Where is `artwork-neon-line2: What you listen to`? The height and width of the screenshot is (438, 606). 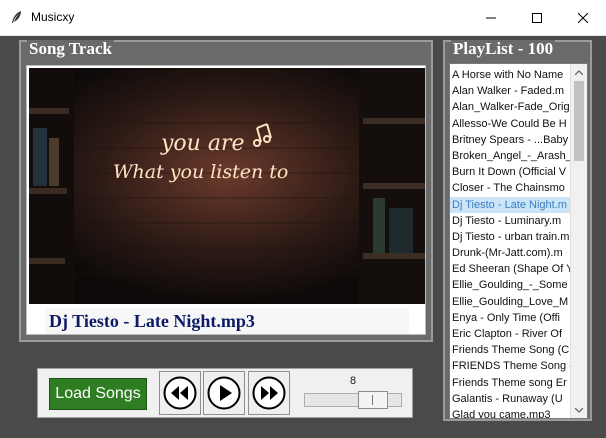 artwork-neon-line2: What you listen to is located at coordinates (200, 172).